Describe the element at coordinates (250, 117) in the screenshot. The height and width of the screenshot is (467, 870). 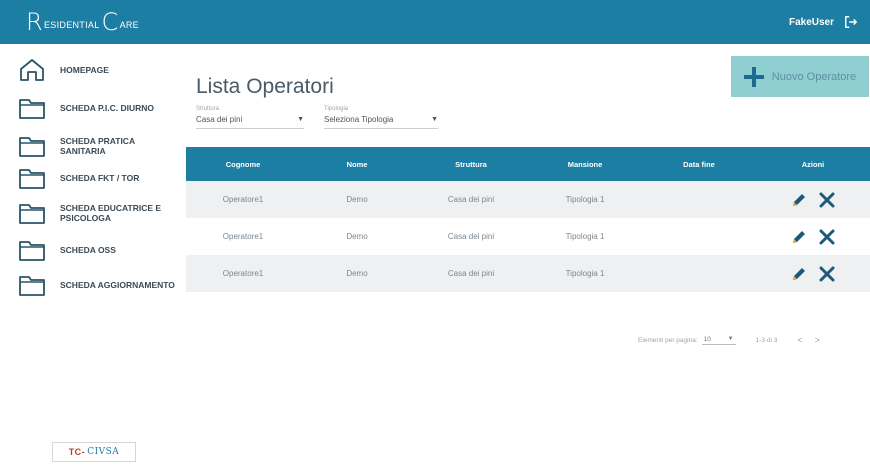
I see `struttura-select: Struttura Casa dei pini ▼` at that location.